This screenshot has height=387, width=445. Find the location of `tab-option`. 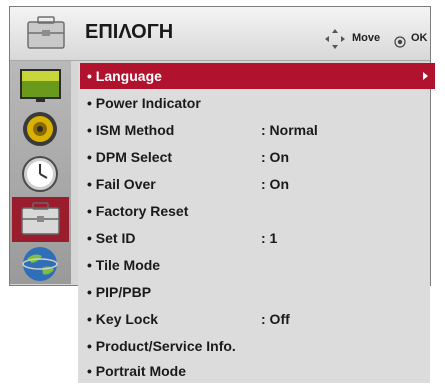

tab-option is located at coordinates (40, 219).